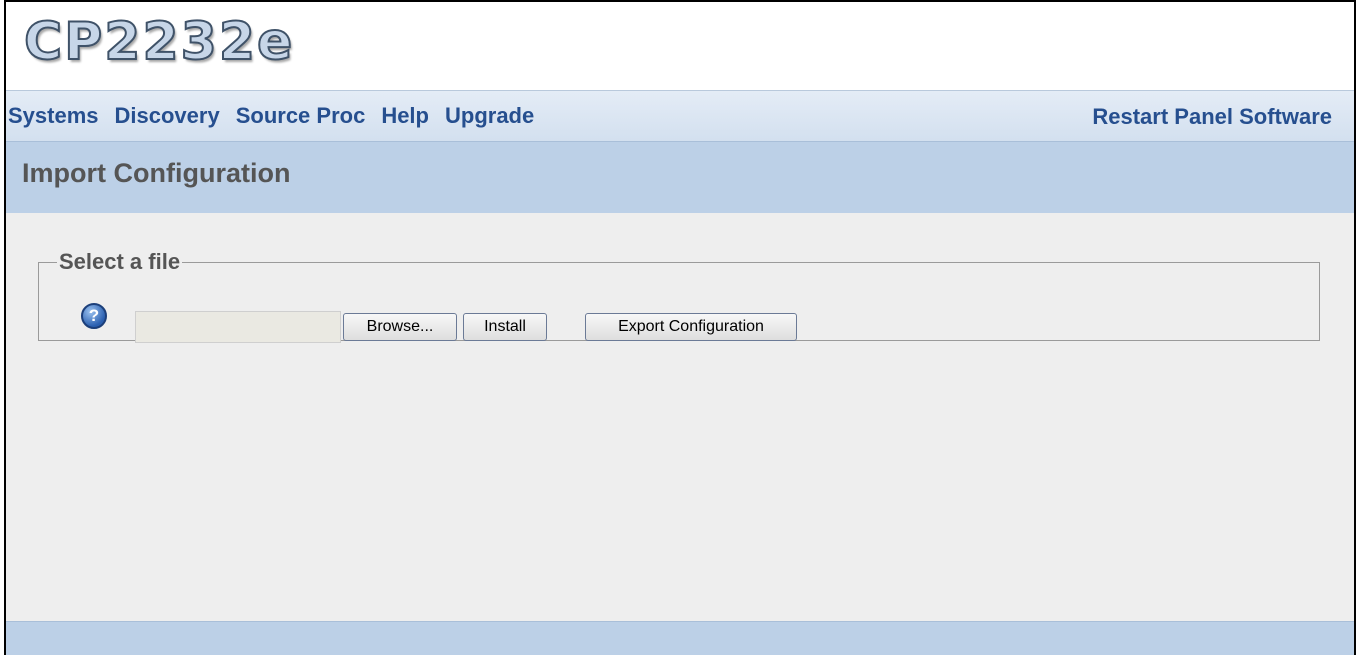 The width and height of the screenshot is (1356, 655). I want to click on nav-item-systems: Systems, so click(53, 116).